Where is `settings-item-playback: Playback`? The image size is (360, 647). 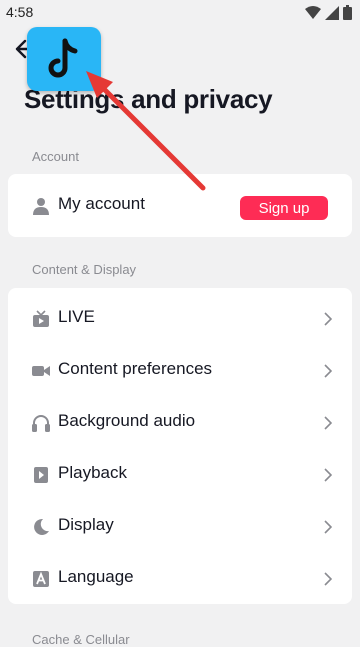 settings-item-playback: Playback is located at coordinates (180, 475).